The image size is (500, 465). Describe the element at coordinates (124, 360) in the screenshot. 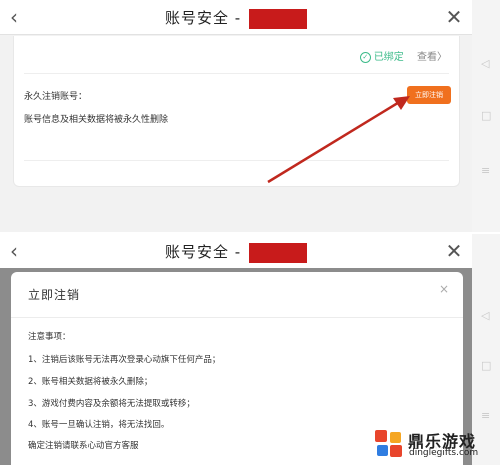

I see `notice-item-1: 1、注销后该账号无法再次登录心动旗下任何产品；` at that location.